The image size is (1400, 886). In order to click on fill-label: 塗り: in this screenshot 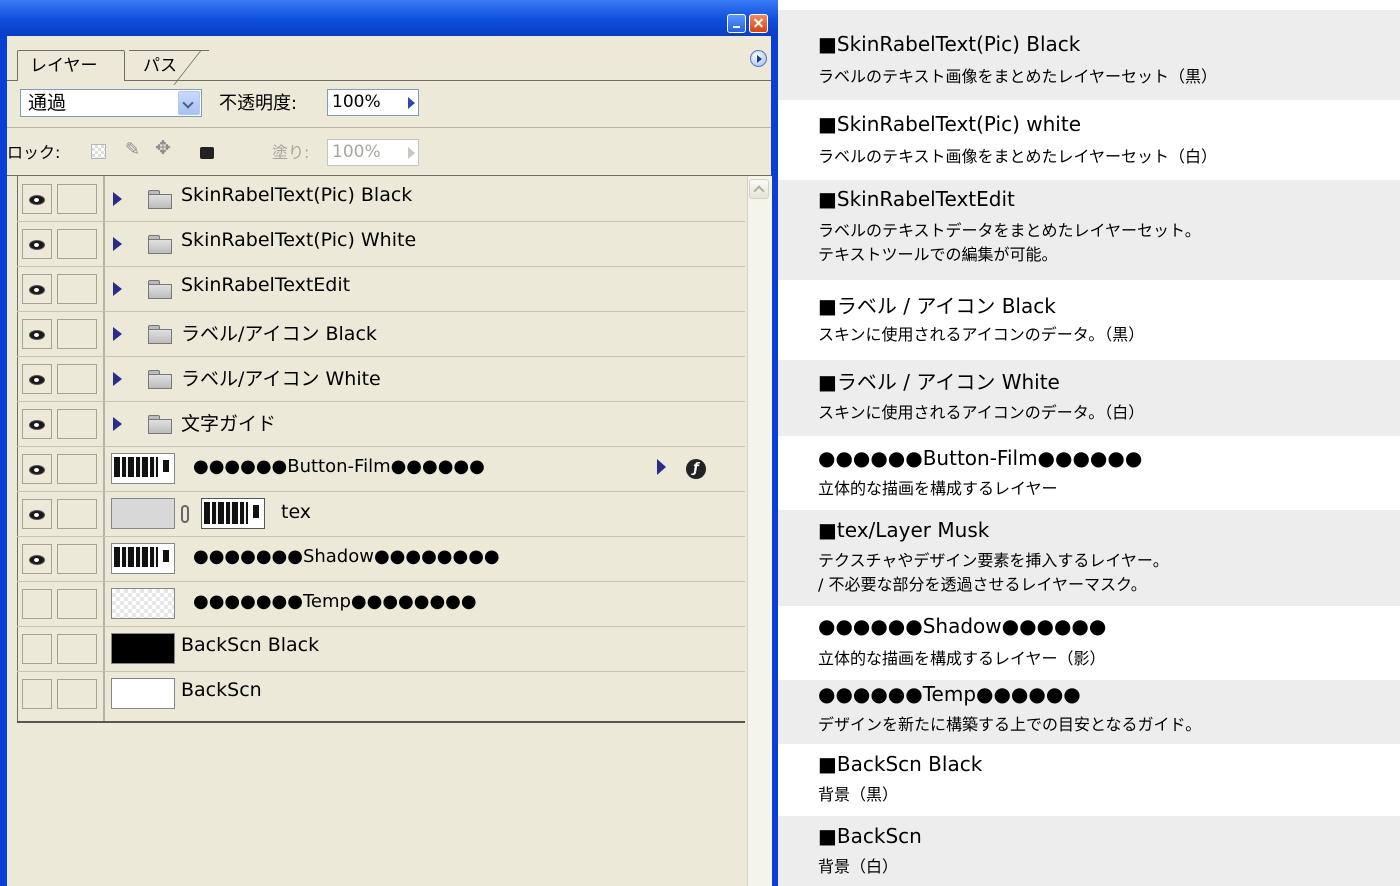, I will do `click(291, 152)`.